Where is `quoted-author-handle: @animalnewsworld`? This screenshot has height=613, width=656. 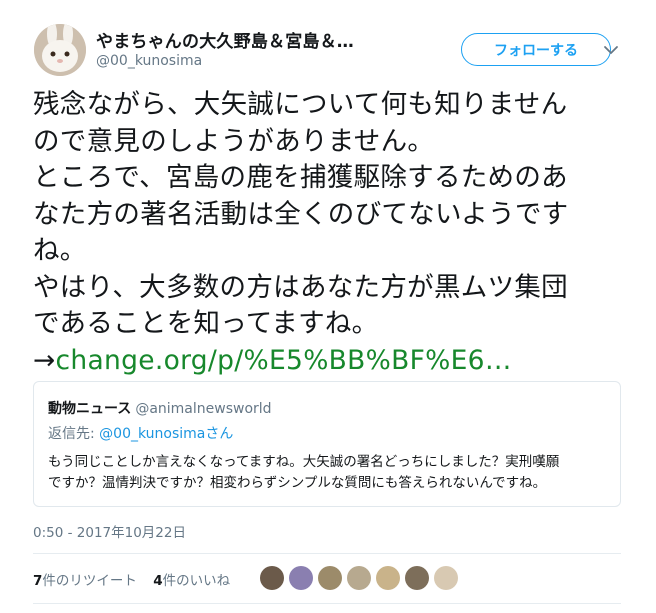 quoted-author-handle: @animalnewsworld is located at coordinates (203, 409).